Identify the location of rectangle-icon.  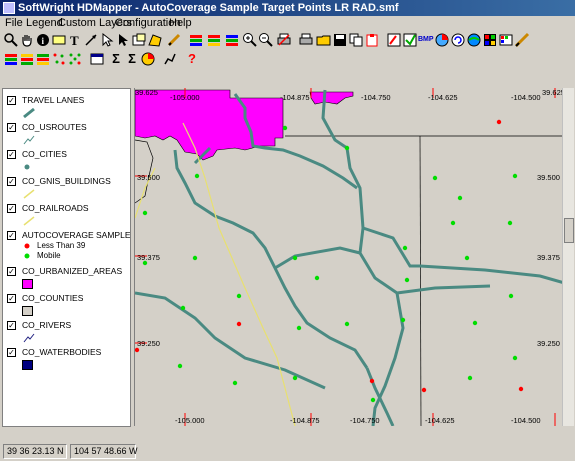
(139, 40).